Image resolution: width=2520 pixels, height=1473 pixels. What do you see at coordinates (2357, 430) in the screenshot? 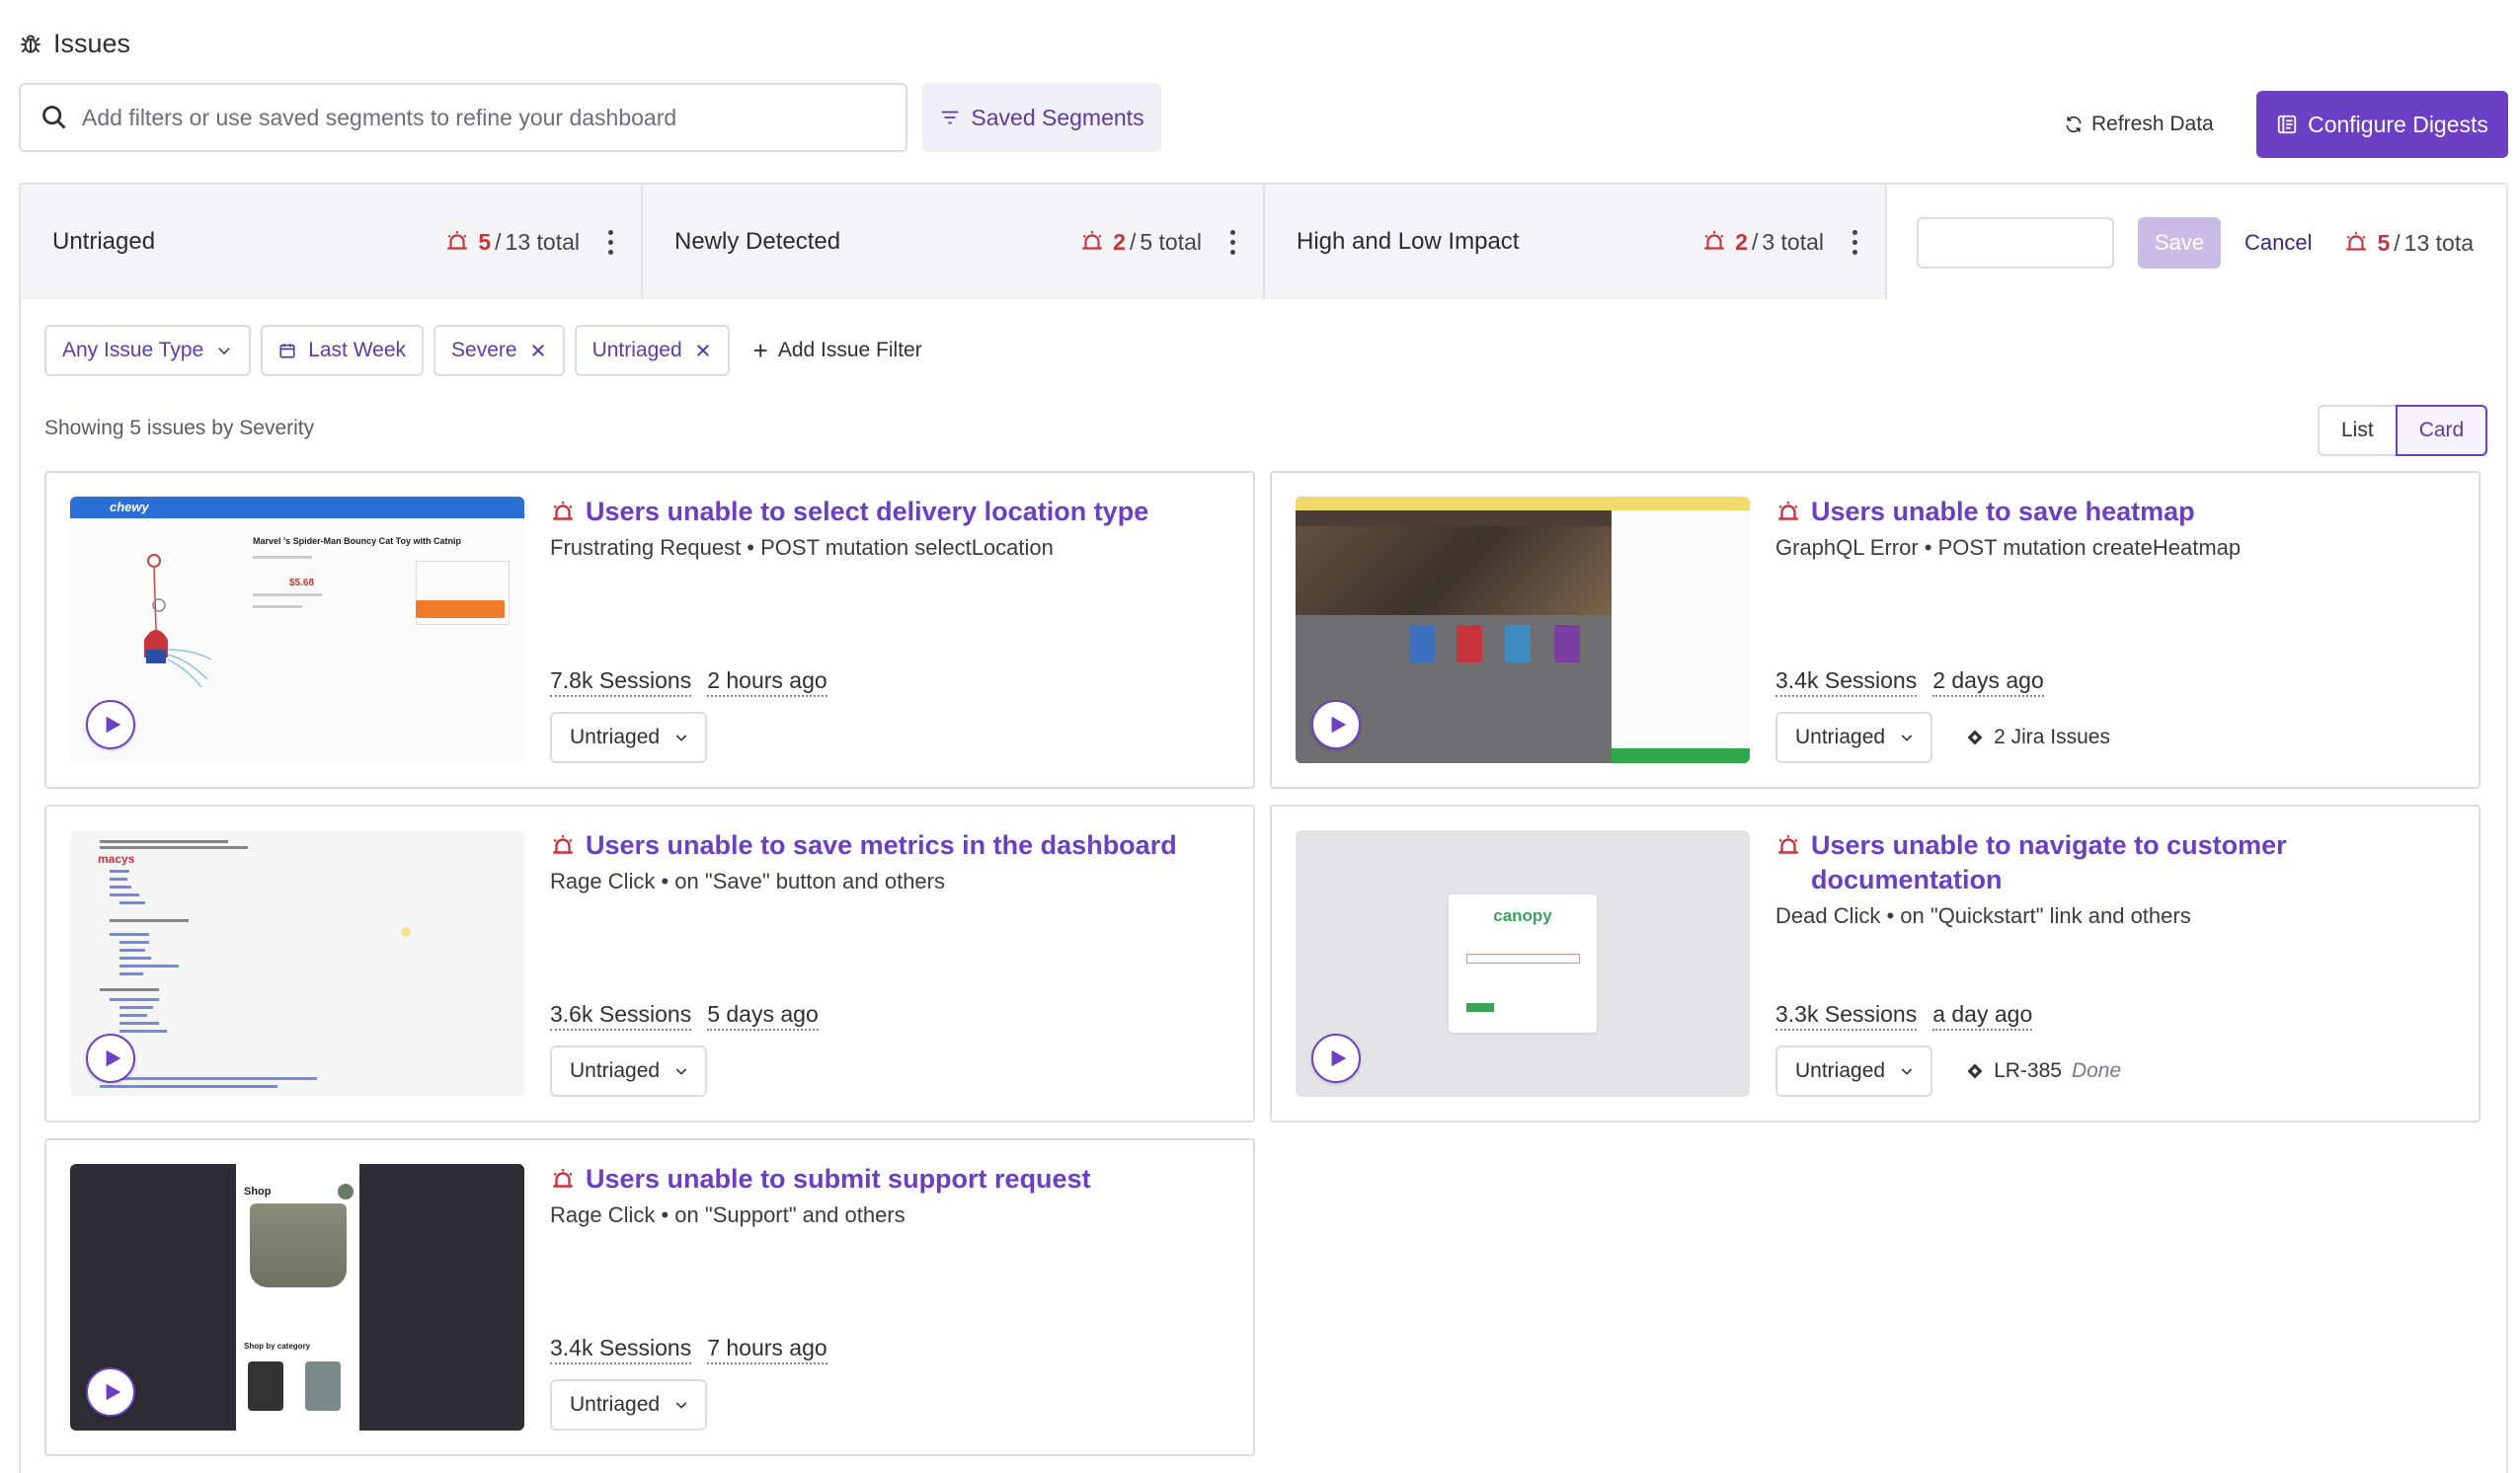
I see `list-view-button: List` at bounding box center [2357, 430].